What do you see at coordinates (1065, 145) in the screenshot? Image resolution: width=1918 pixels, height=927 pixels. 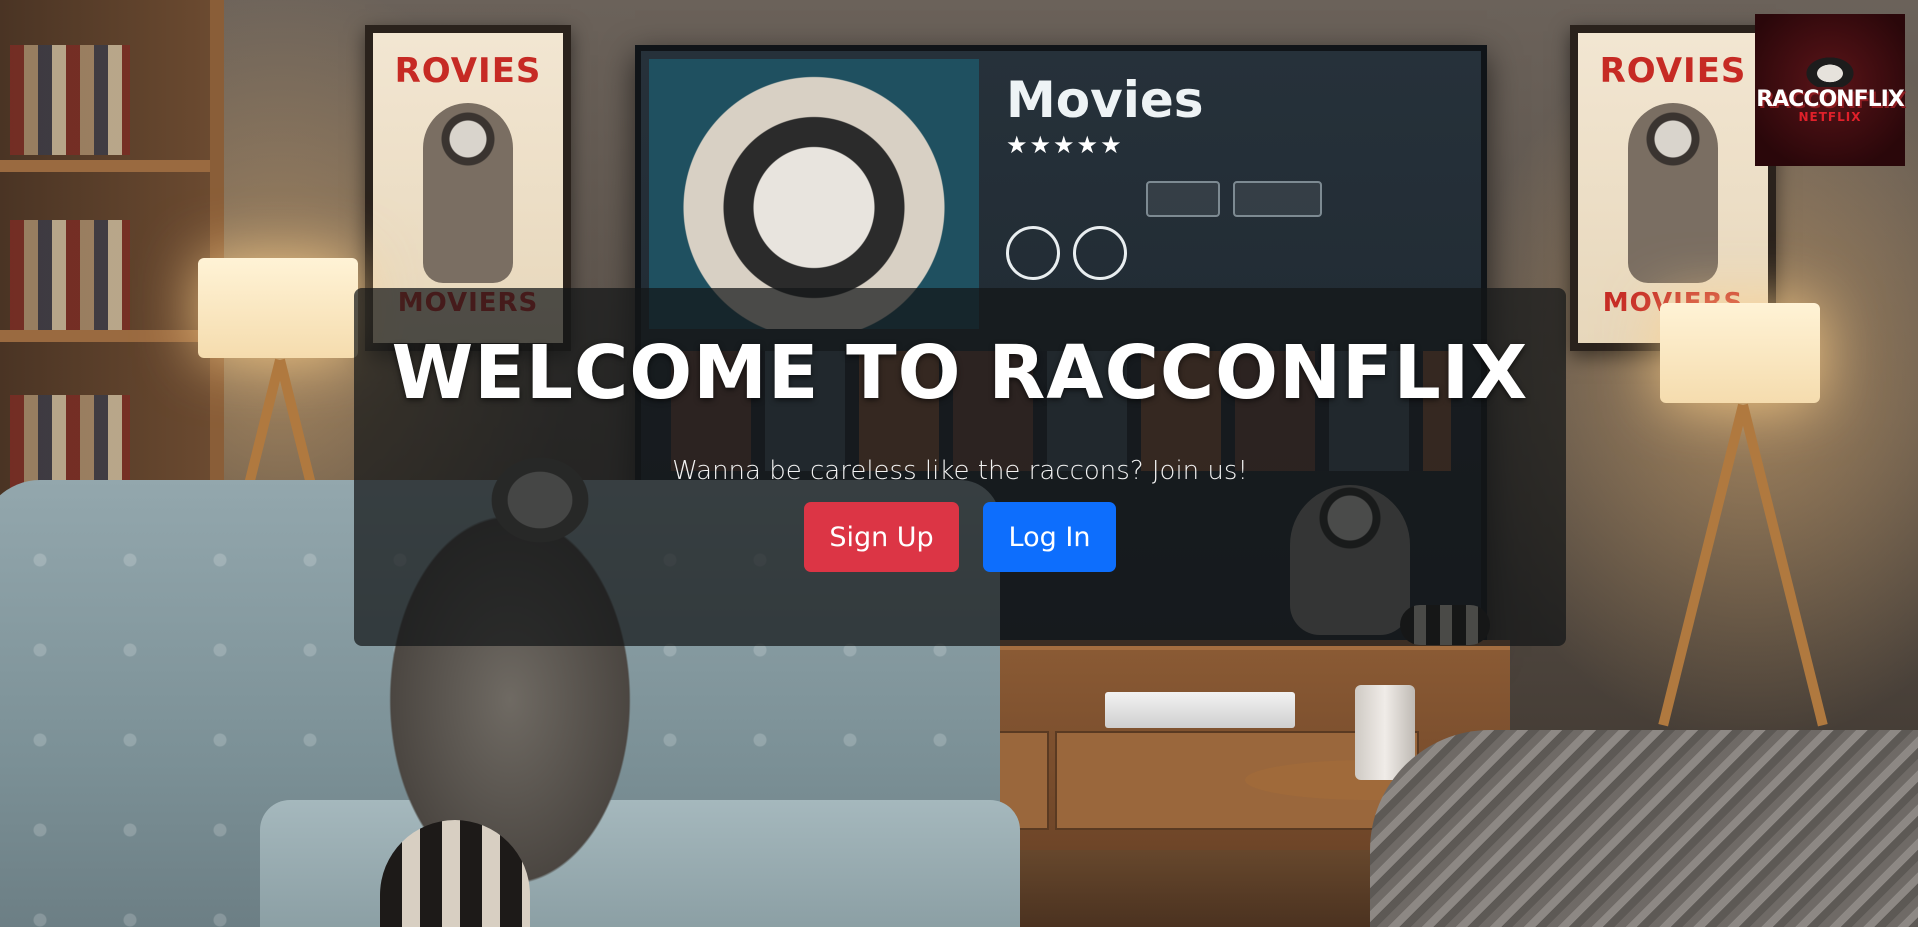 I see `tv-stars: ★★★★★` at bounding box center [1065, 145].